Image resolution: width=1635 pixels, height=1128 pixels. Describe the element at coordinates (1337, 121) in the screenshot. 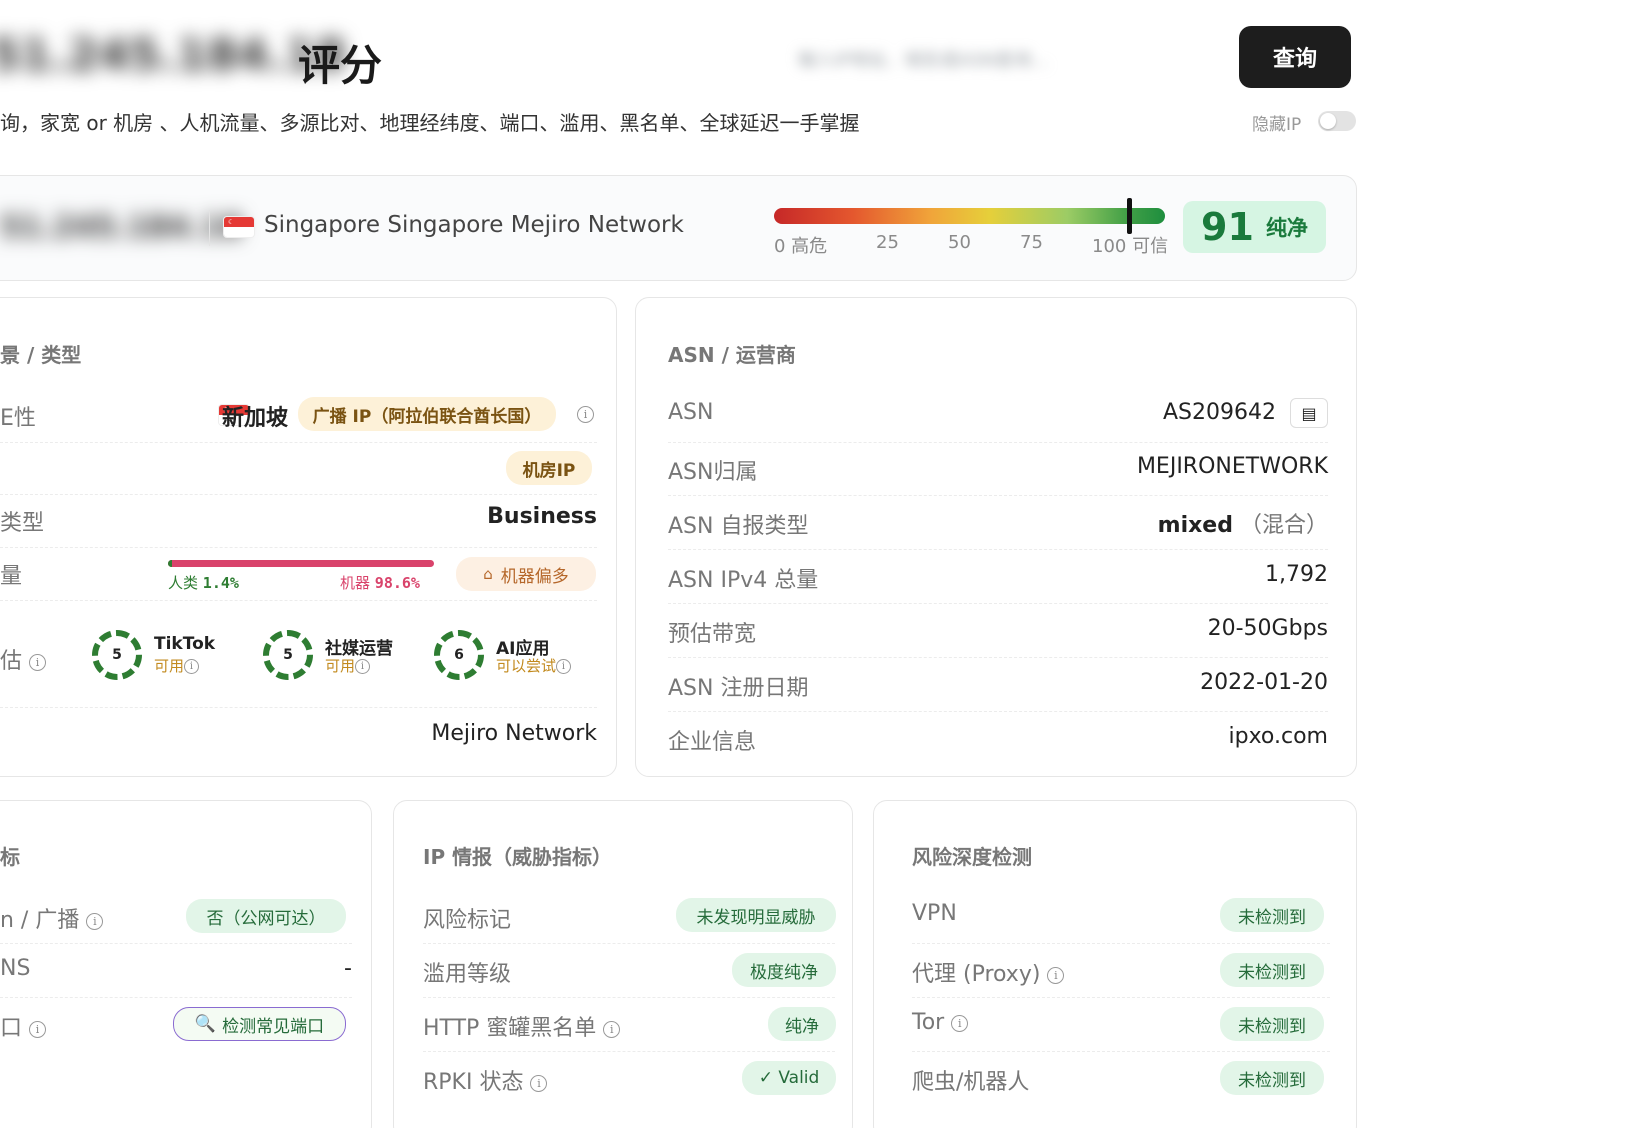

I see `hide-ip-toggle` at that location.